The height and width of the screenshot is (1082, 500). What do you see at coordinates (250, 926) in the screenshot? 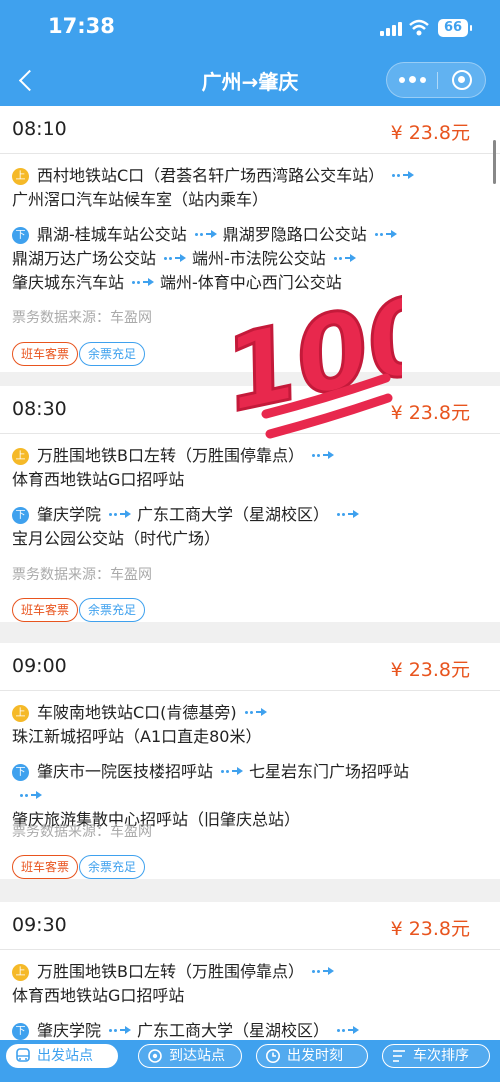
I see `trip-card-header: 09:30 ¥ 23.8元` at bounding box center [250, 926].